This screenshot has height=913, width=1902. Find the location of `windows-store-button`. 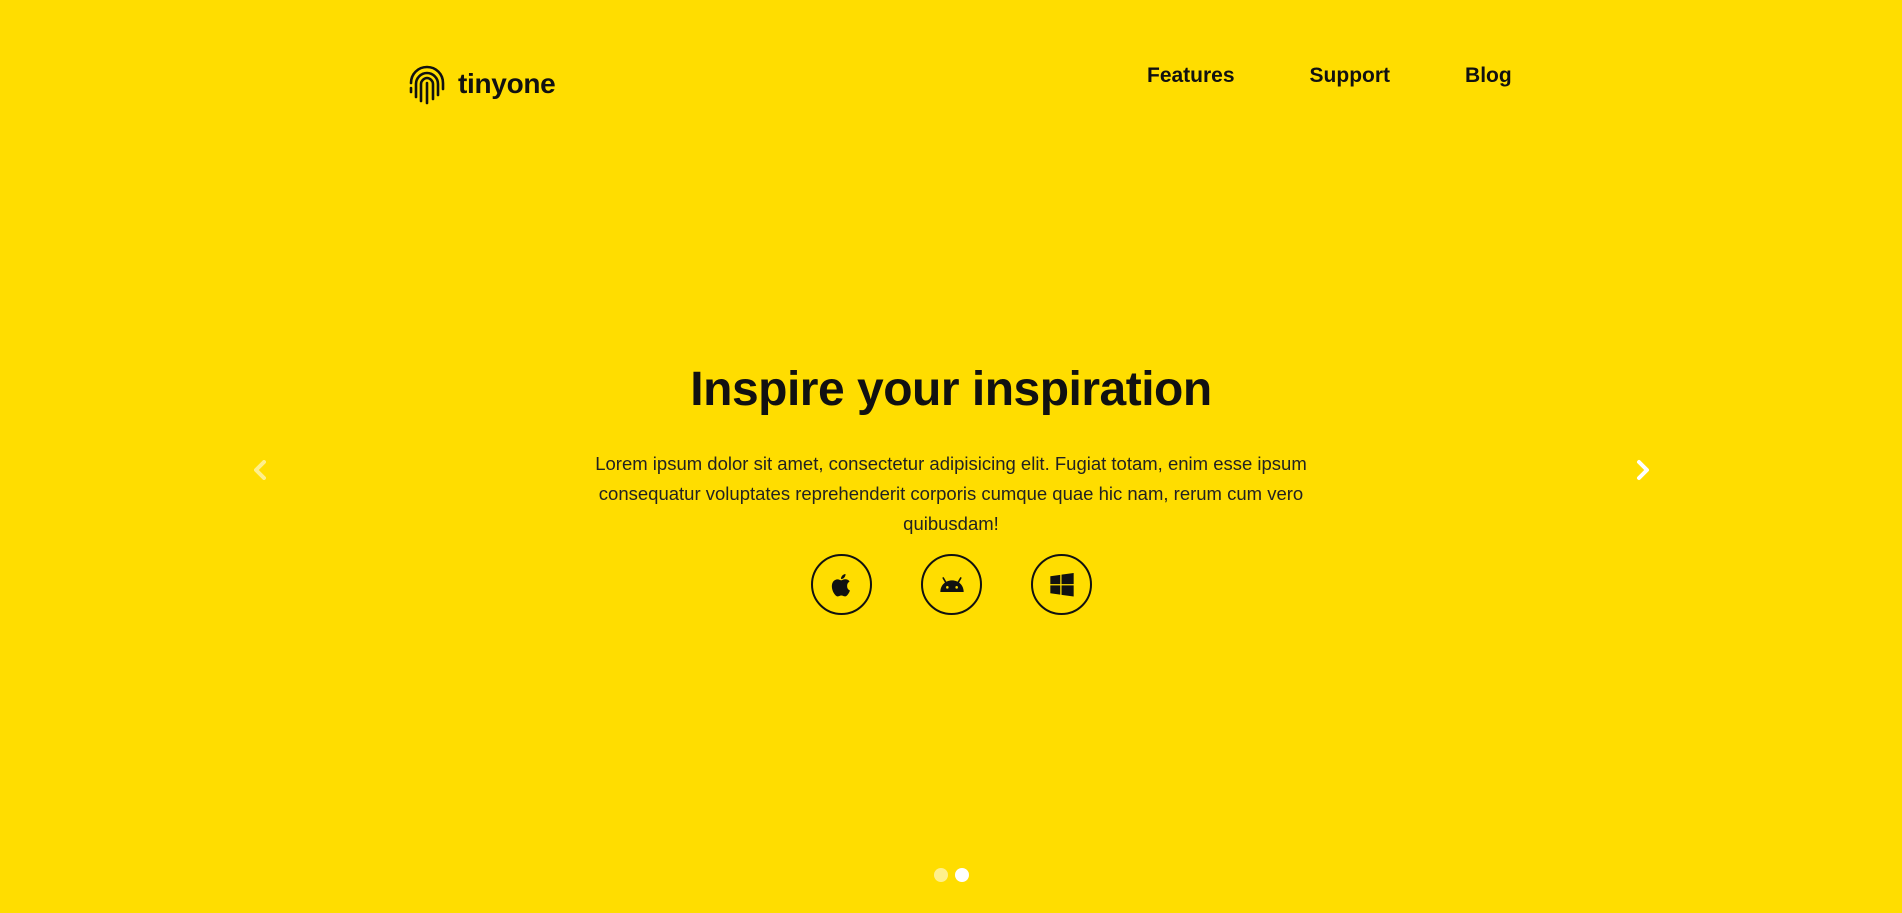

windows-store-button is located at coordinates (1061, 584).